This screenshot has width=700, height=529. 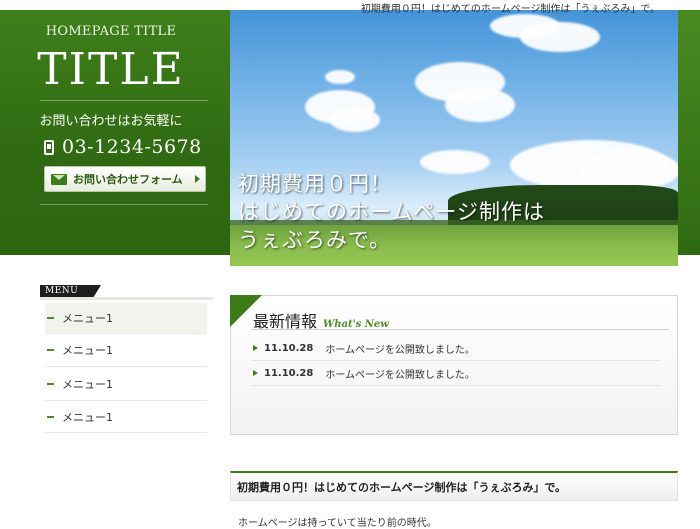 What do you see at coordinates (126, 318) in the screenshot?
I see `menu-item-1: メニュー1` at bounding box center [126, 318].